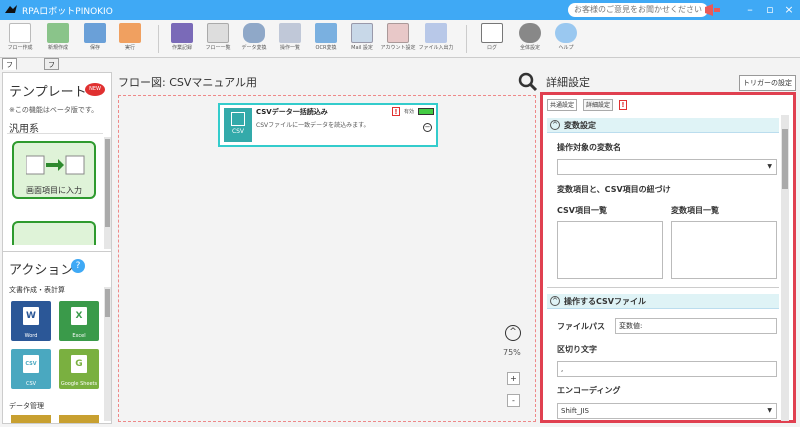  What do you see at coordinates (605, 301) in the screenshot?
I see `section-title: 操作するCSVファイル` at bounding box center [605, 301].